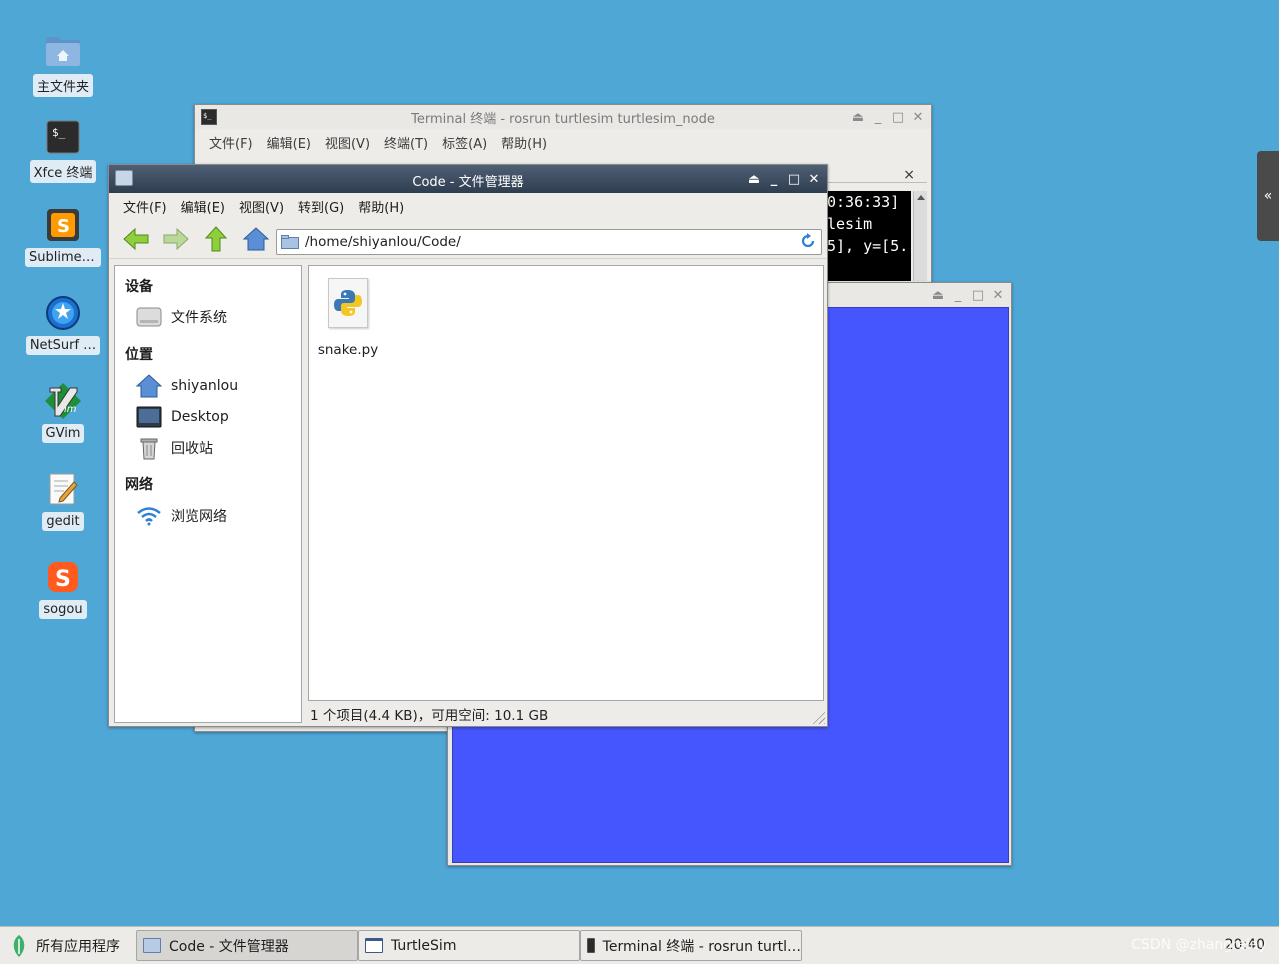 The height and width of the screenshot is (964, 1279). I want to click on desktop-icon-terminal: $_ Xfce 终端, so click(63, 150).